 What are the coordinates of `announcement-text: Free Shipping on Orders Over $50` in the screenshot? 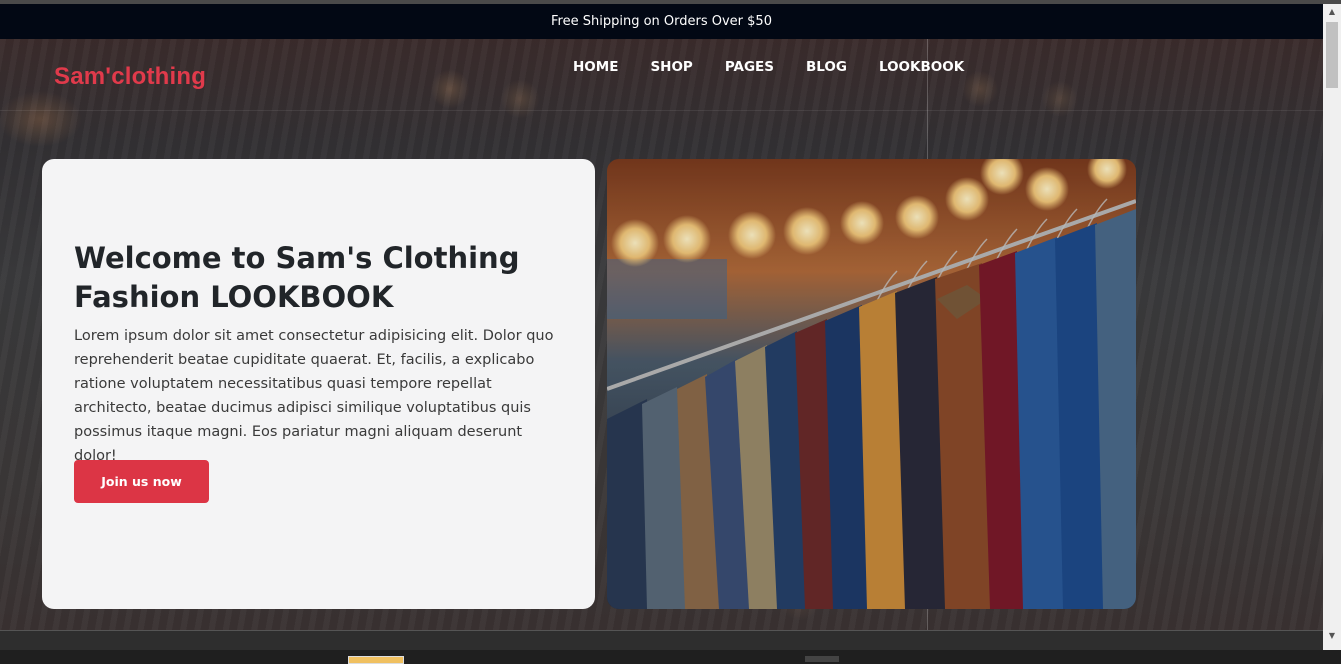 It's located at (661, 21).